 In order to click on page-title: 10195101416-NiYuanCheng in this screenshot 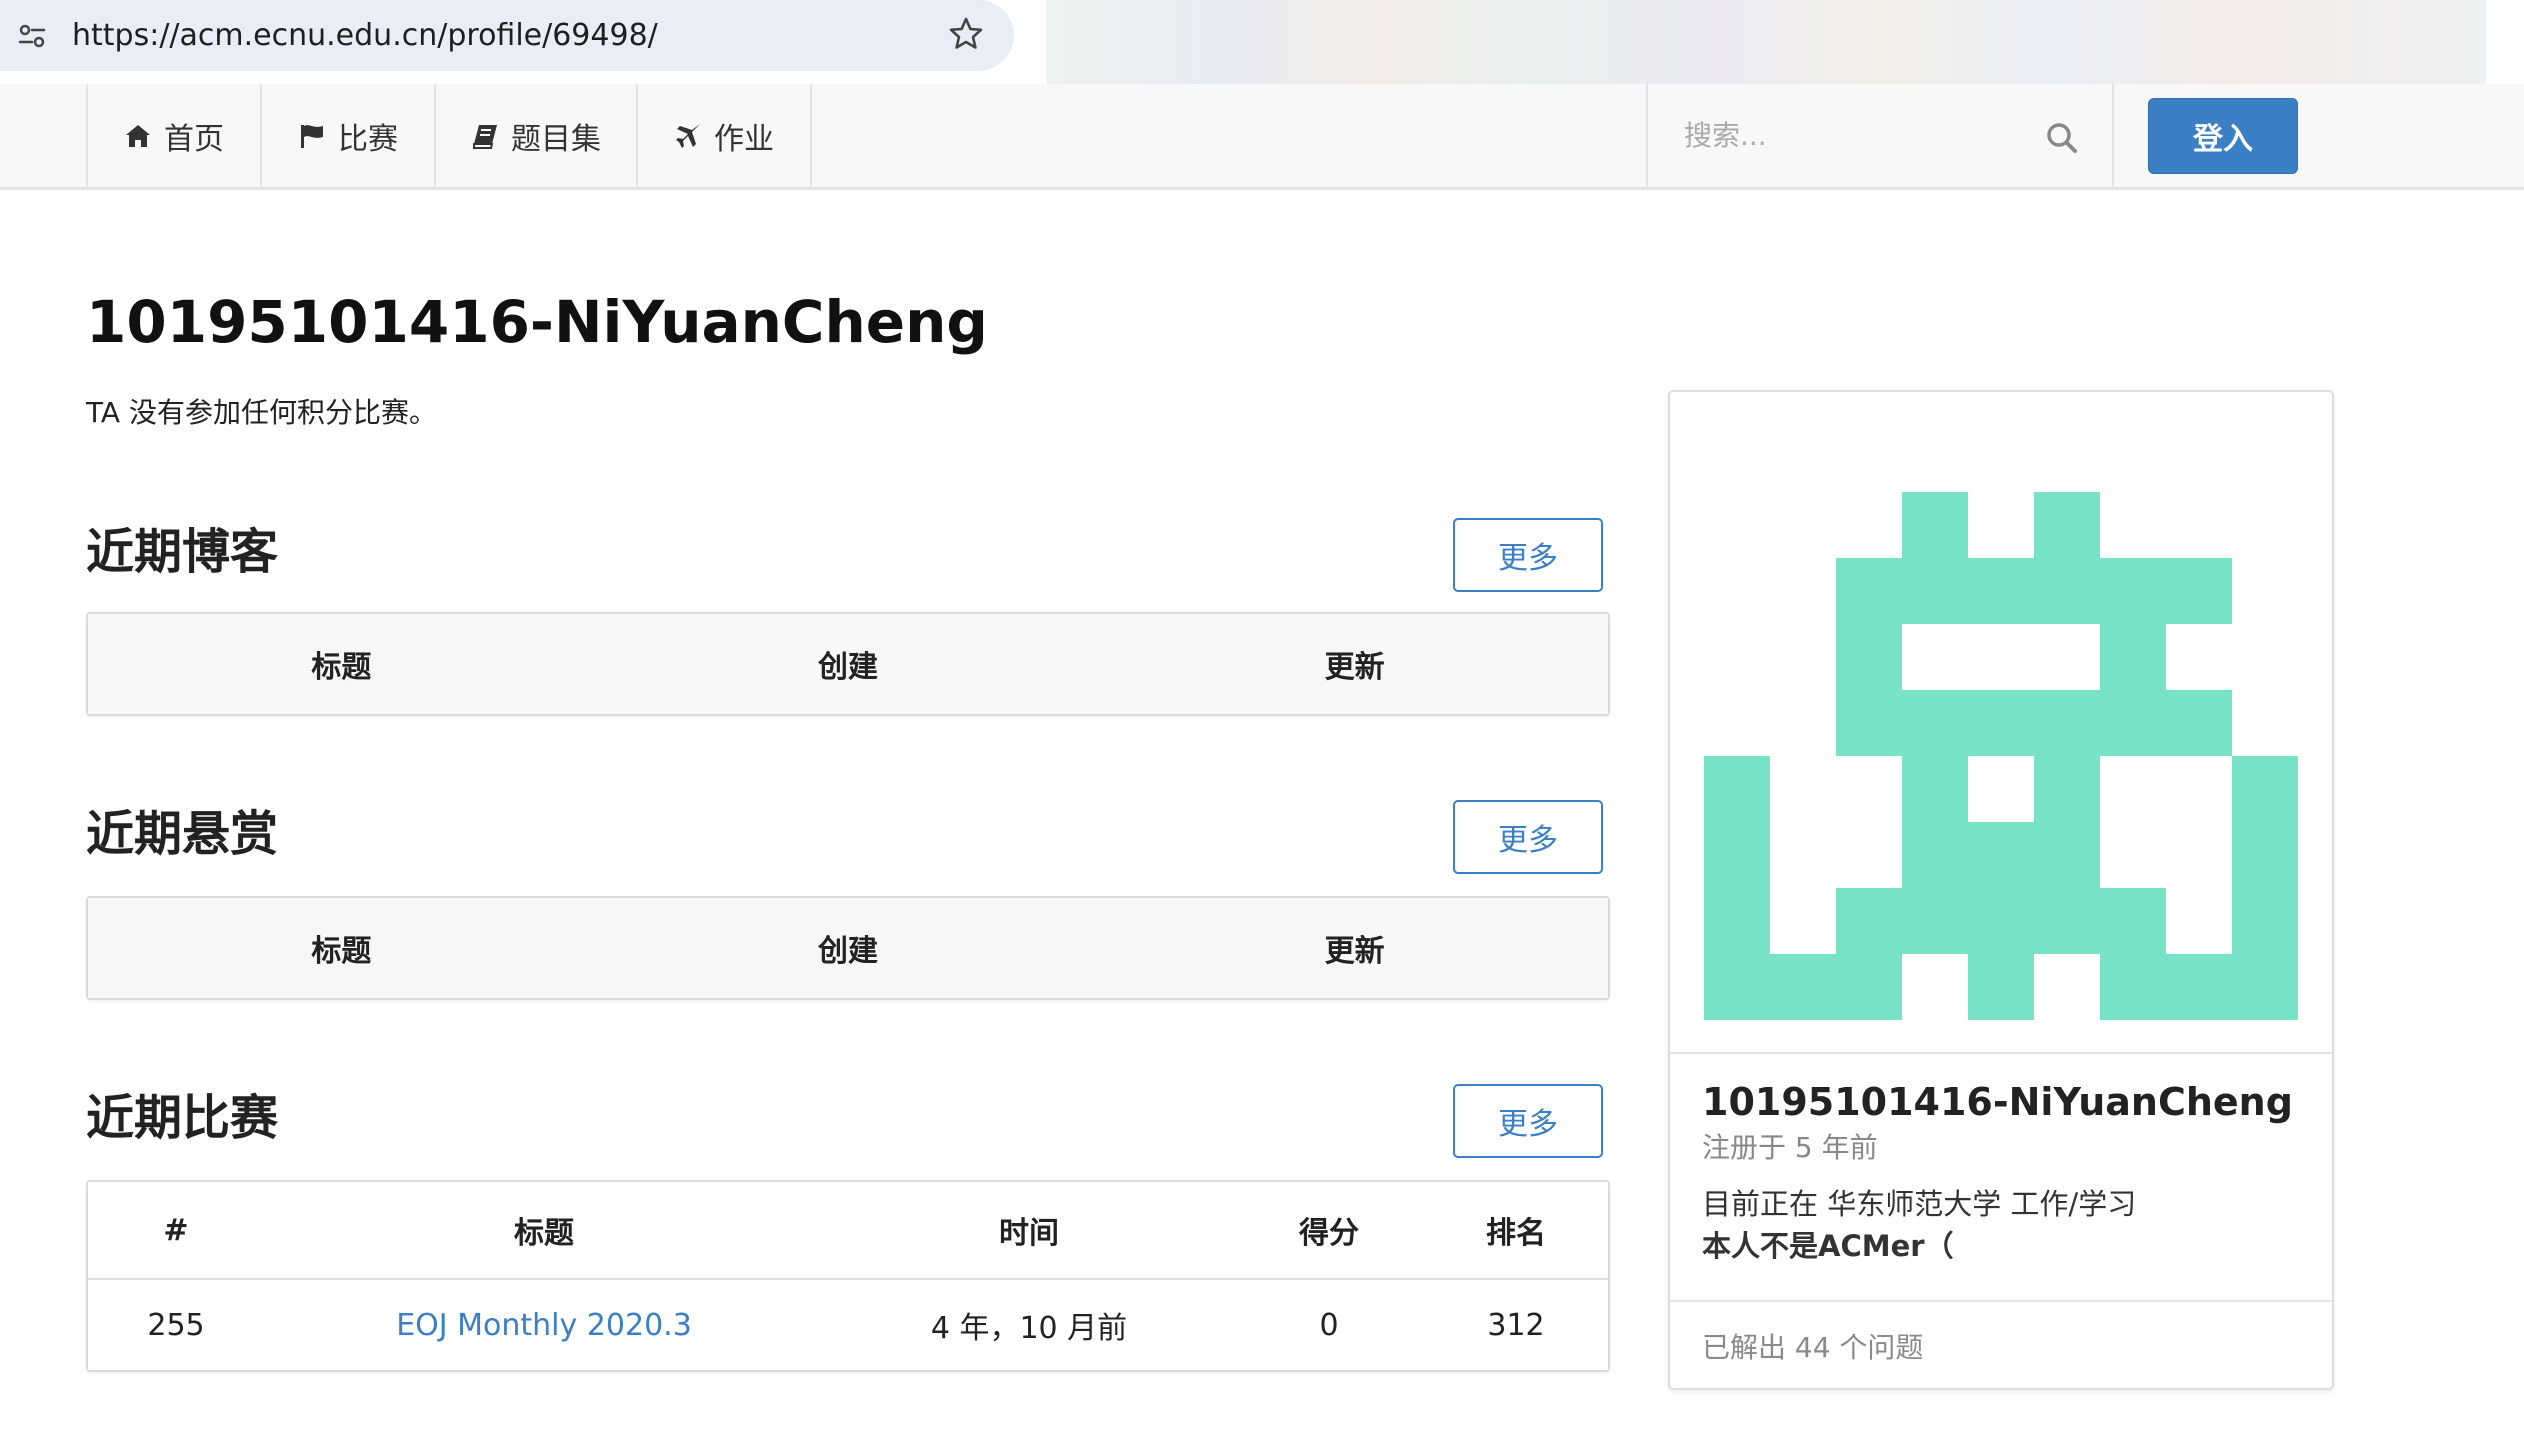, I will do `click(537, 322)`.